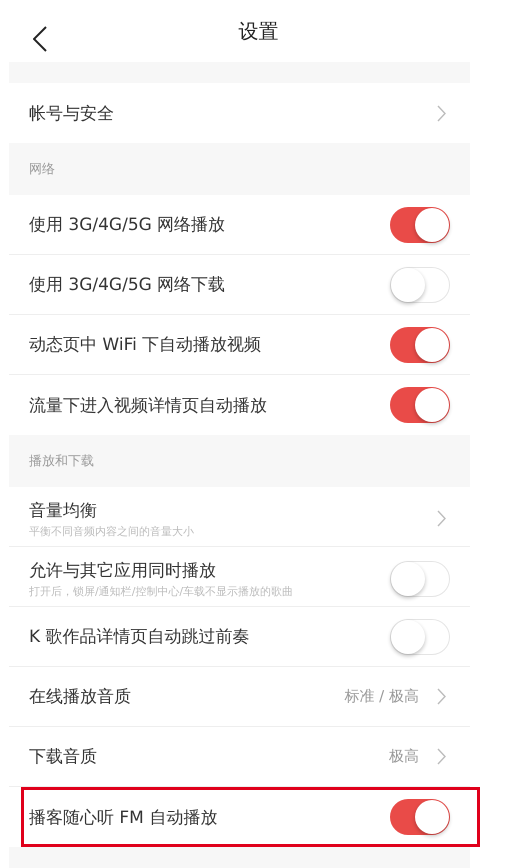 The image size is (517, 868). I want to click on setting-value: 标准 / 极高, so click(381, 696).